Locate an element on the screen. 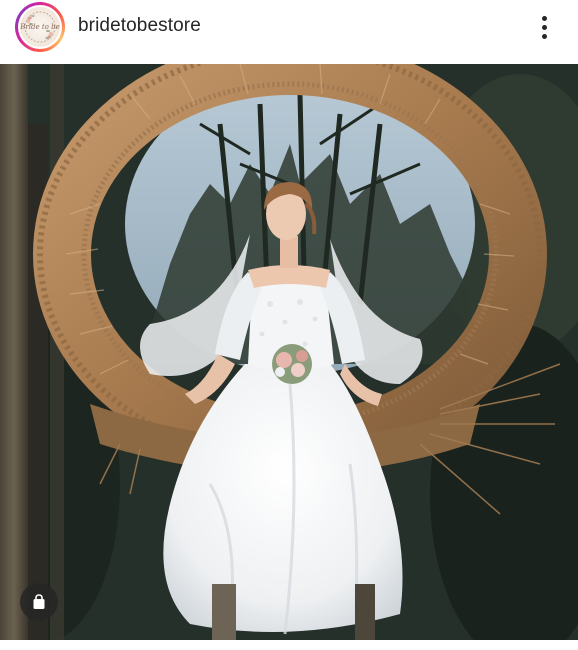 The height and width of the screenshot is (650, 578). avatar-logo-text: Bride to be is located at coordinates (40, 27).